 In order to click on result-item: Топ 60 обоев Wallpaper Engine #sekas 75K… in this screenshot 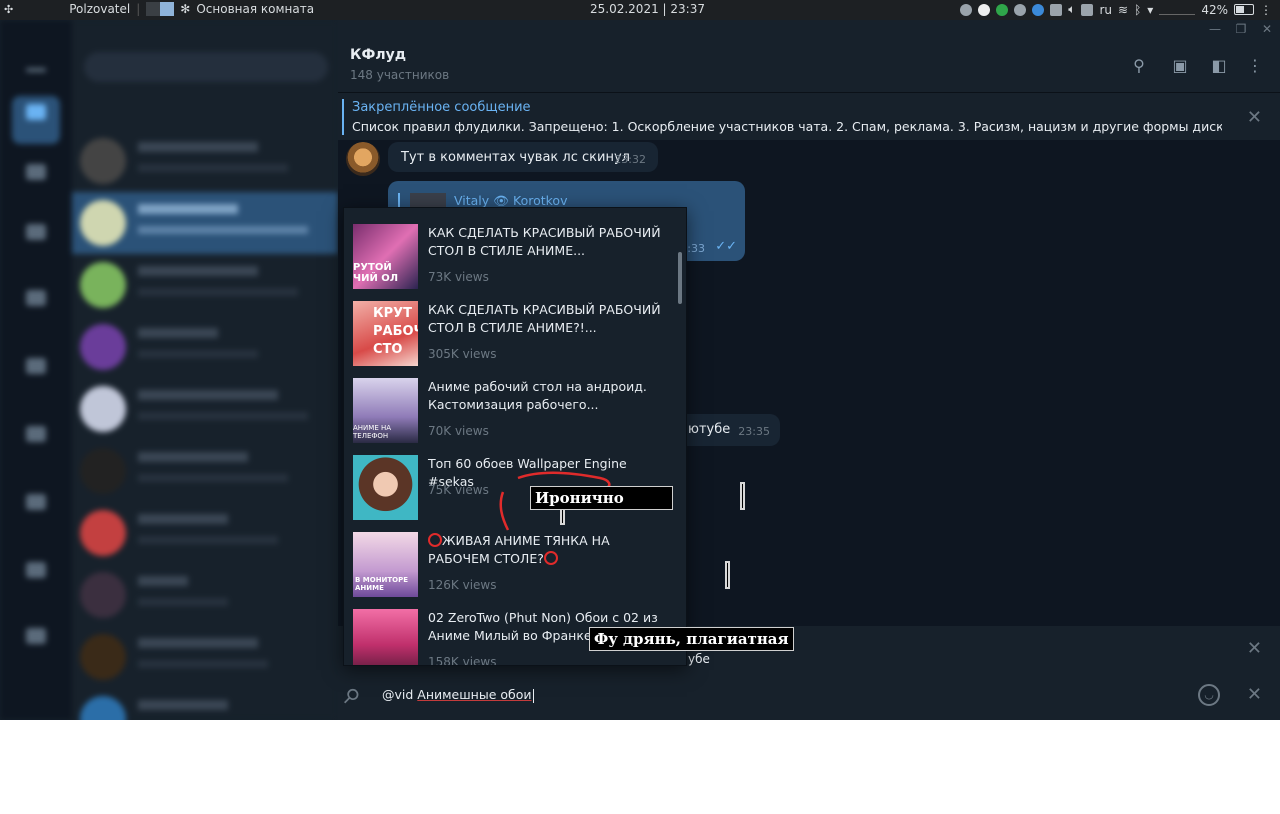, I will do `click(509, 484)`.